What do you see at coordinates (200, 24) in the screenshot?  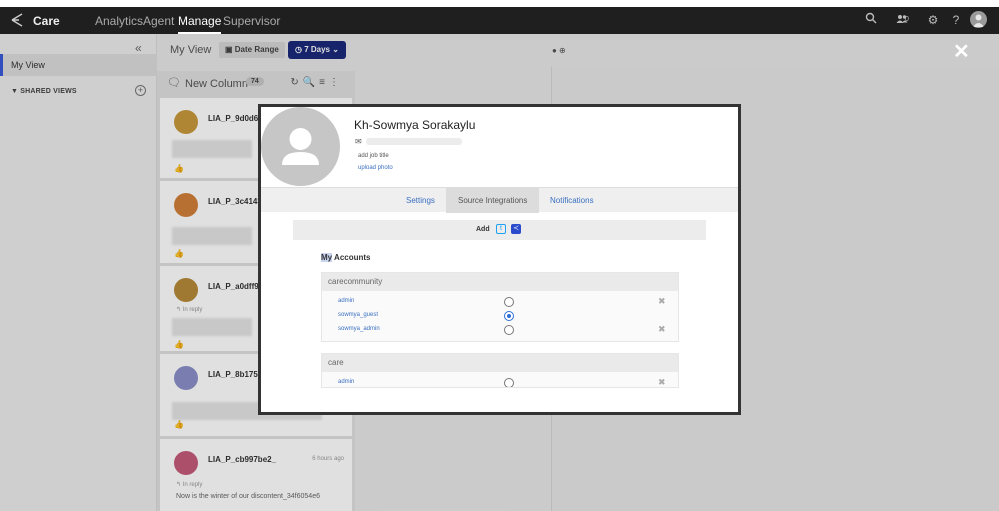 I see `nav-manage: Manage` at bounding box center [200, 24].